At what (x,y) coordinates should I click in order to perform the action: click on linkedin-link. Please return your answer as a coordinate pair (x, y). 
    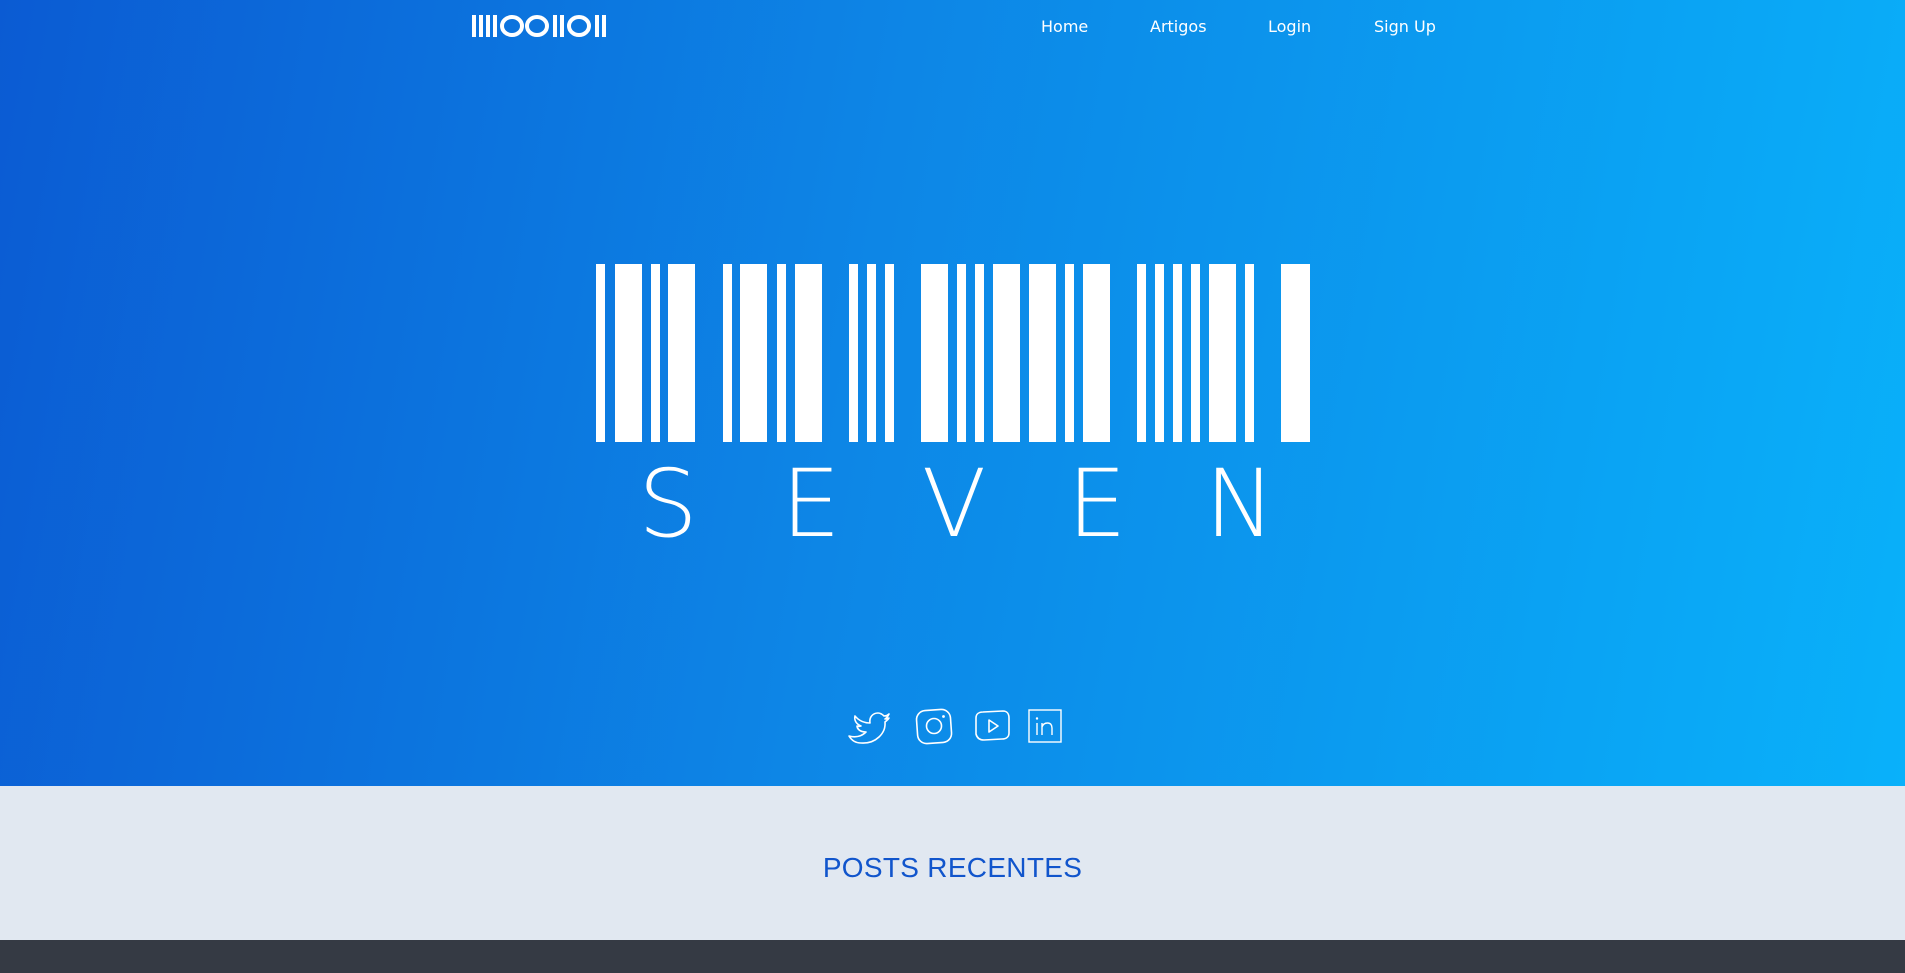
    Looking at the image, I should click on (1045, 726).